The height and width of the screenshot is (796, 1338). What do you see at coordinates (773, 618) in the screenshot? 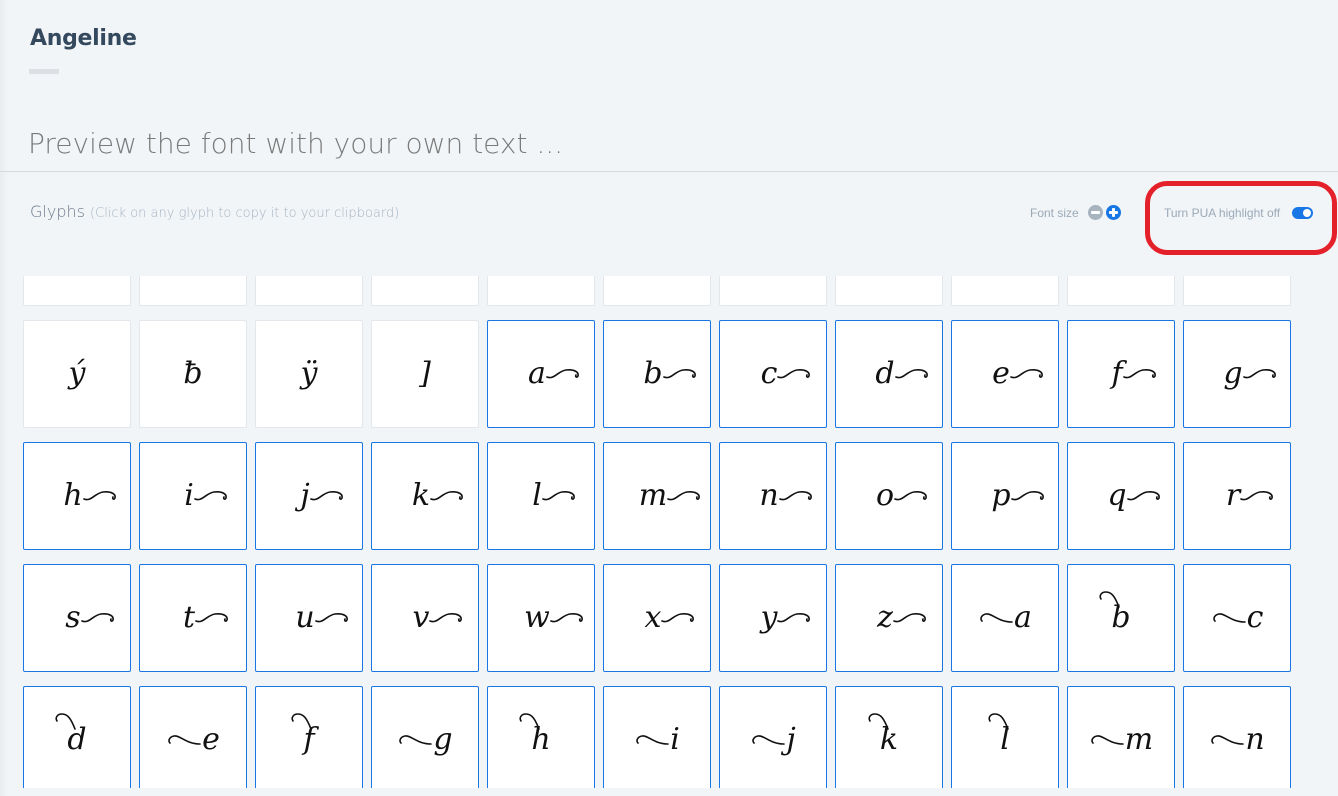
I see `glyph-cell: y` at bounding box center [773, 618].